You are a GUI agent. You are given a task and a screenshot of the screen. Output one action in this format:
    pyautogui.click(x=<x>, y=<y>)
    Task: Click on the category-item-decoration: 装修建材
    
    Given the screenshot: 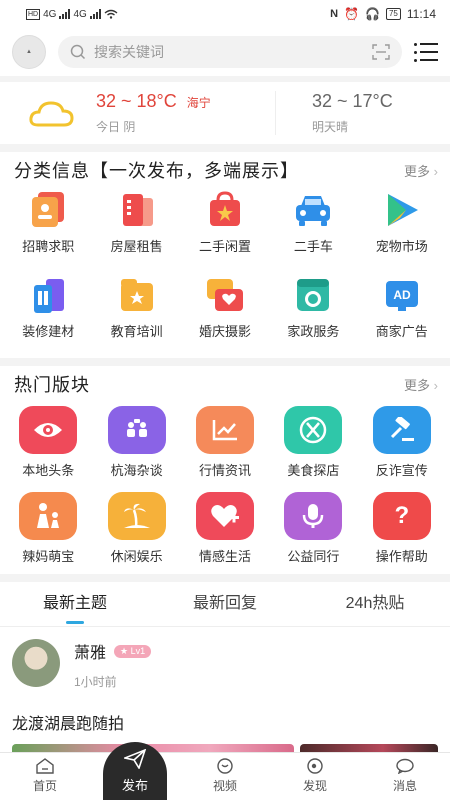 What is the action you would take?
    pyautogui.click(x=48, y=315)
    